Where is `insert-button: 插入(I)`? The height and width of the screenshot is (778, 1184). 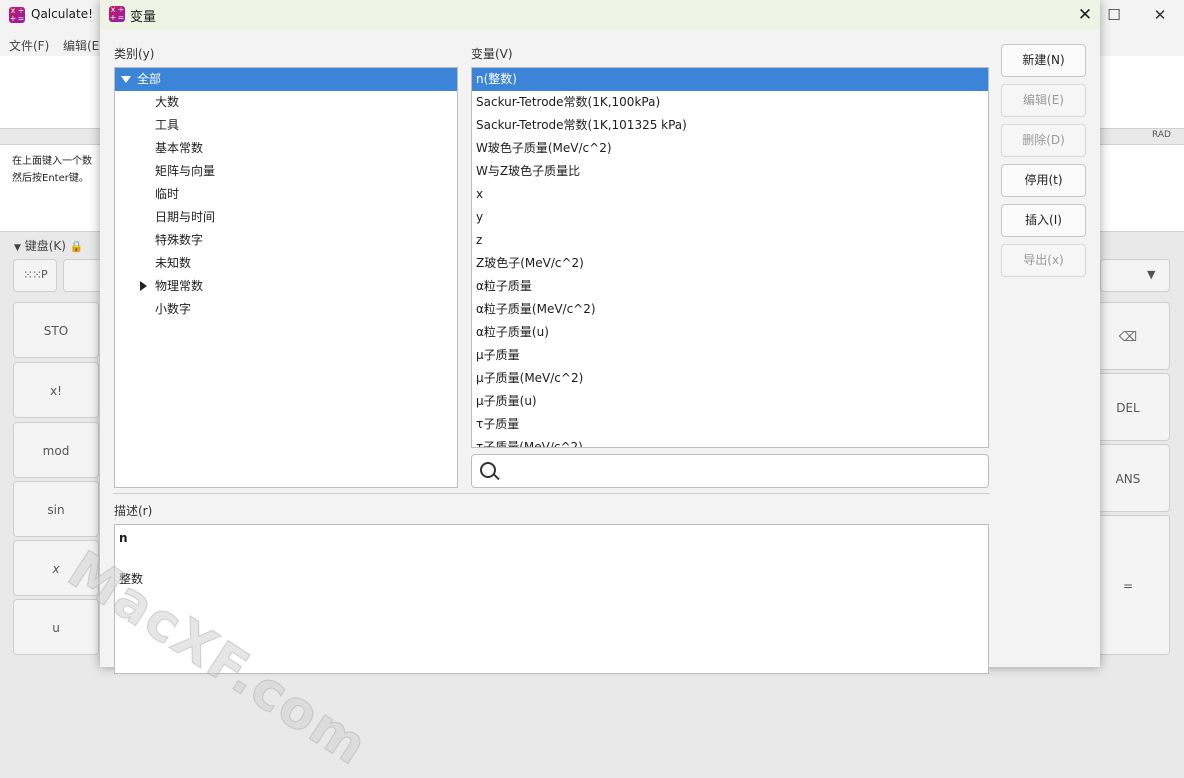
insert-button: 插入(I) is located at coordinates (1043, 220).